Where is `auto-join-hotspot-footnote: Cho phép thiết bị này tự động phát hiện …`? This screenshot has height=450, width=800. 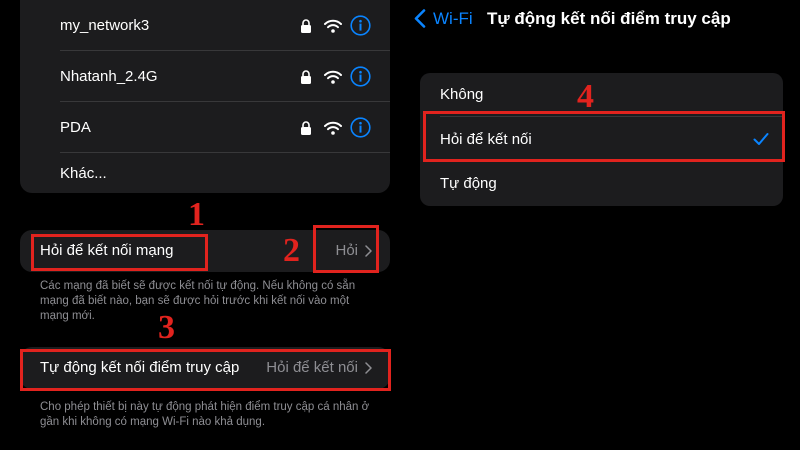 auto-join-hotspot-footnote: Cho phép thiết bị này tự động phát hiện … is located at coordinates (205, 414).